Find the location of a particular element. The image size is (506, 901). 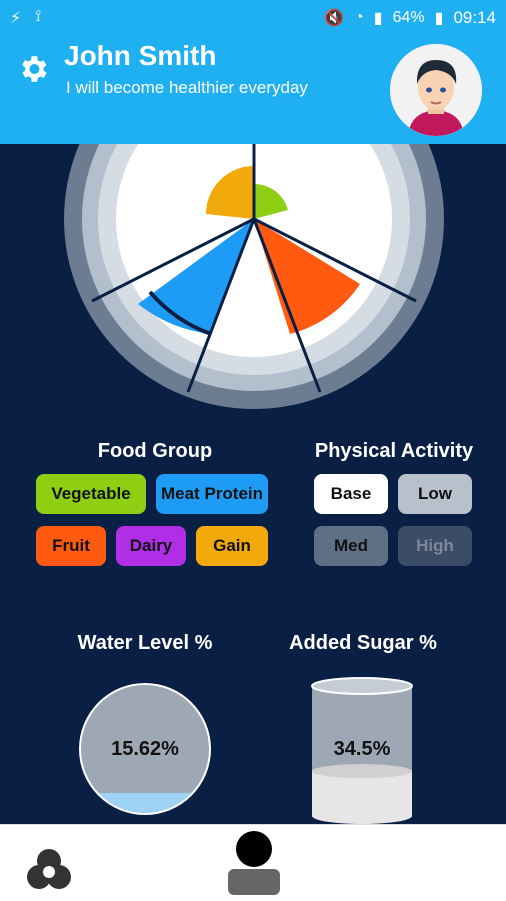

activity-chip-high: High is located at coordinates (435, 546).